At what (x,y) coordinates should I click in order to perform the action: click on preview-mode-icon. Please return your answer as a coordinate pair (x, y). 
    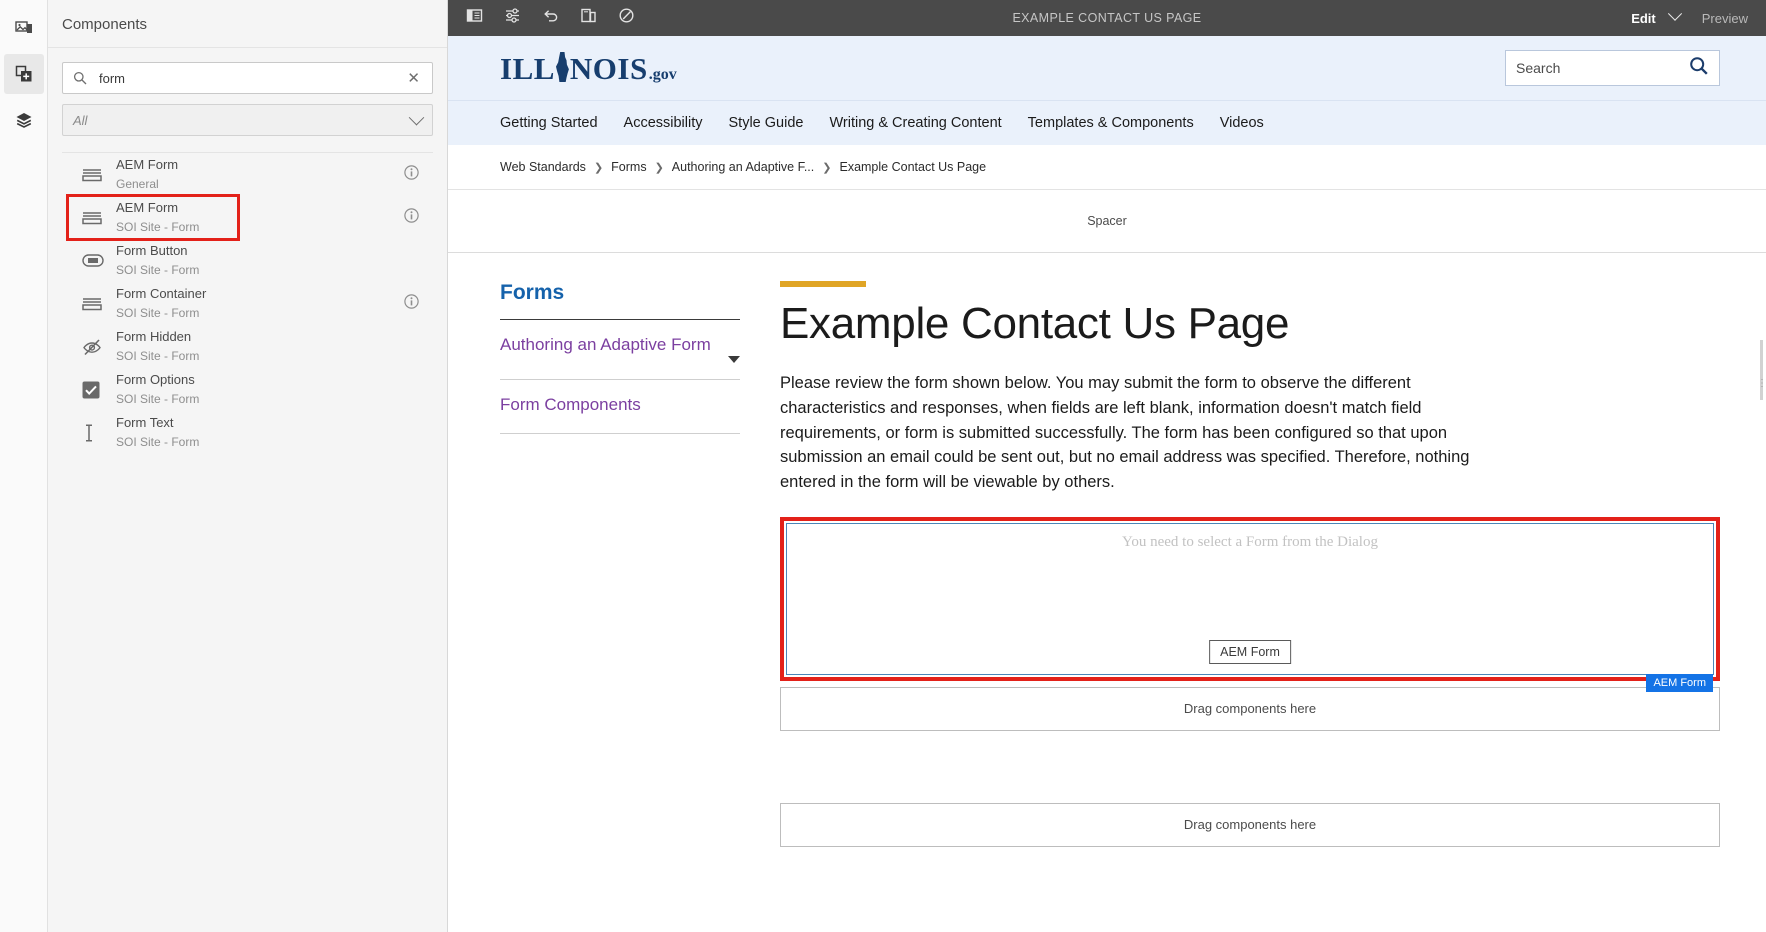
    Looking at the image, I should click on (626, 18).